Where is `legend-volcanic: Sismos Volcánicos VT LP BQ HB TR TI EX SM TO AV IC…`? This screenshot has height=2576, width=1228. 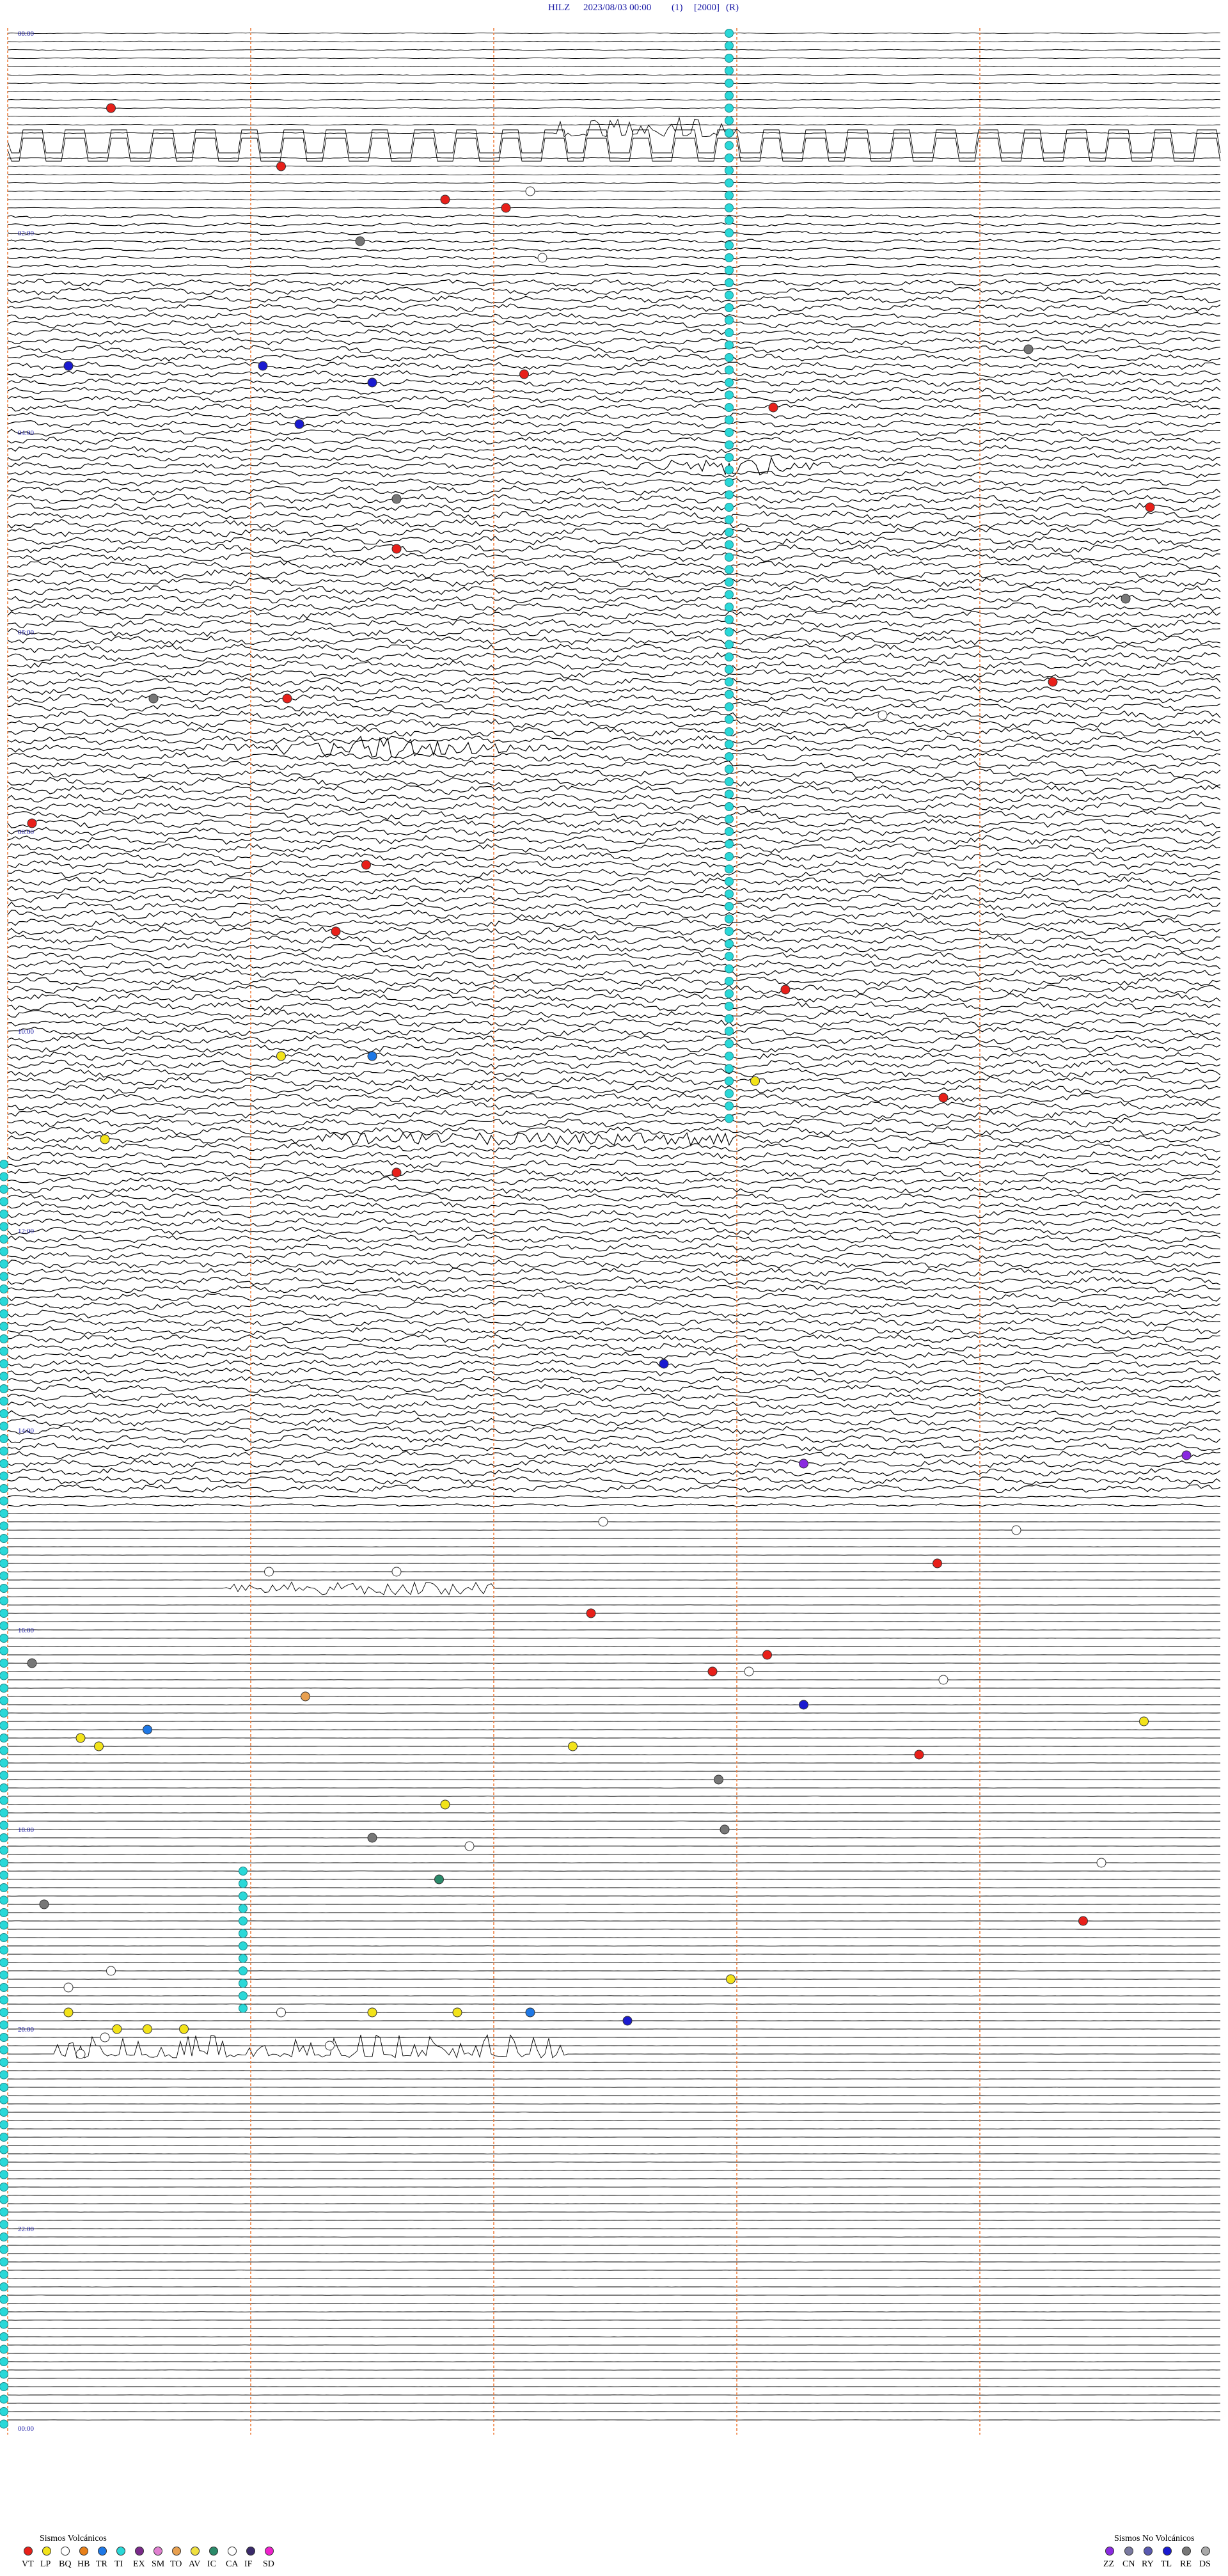 legend-volcanic: Sismos Volcánicos VT LP BQ HB TR TI EX SM TO AV IC… is located at coordinates (148, 2551).